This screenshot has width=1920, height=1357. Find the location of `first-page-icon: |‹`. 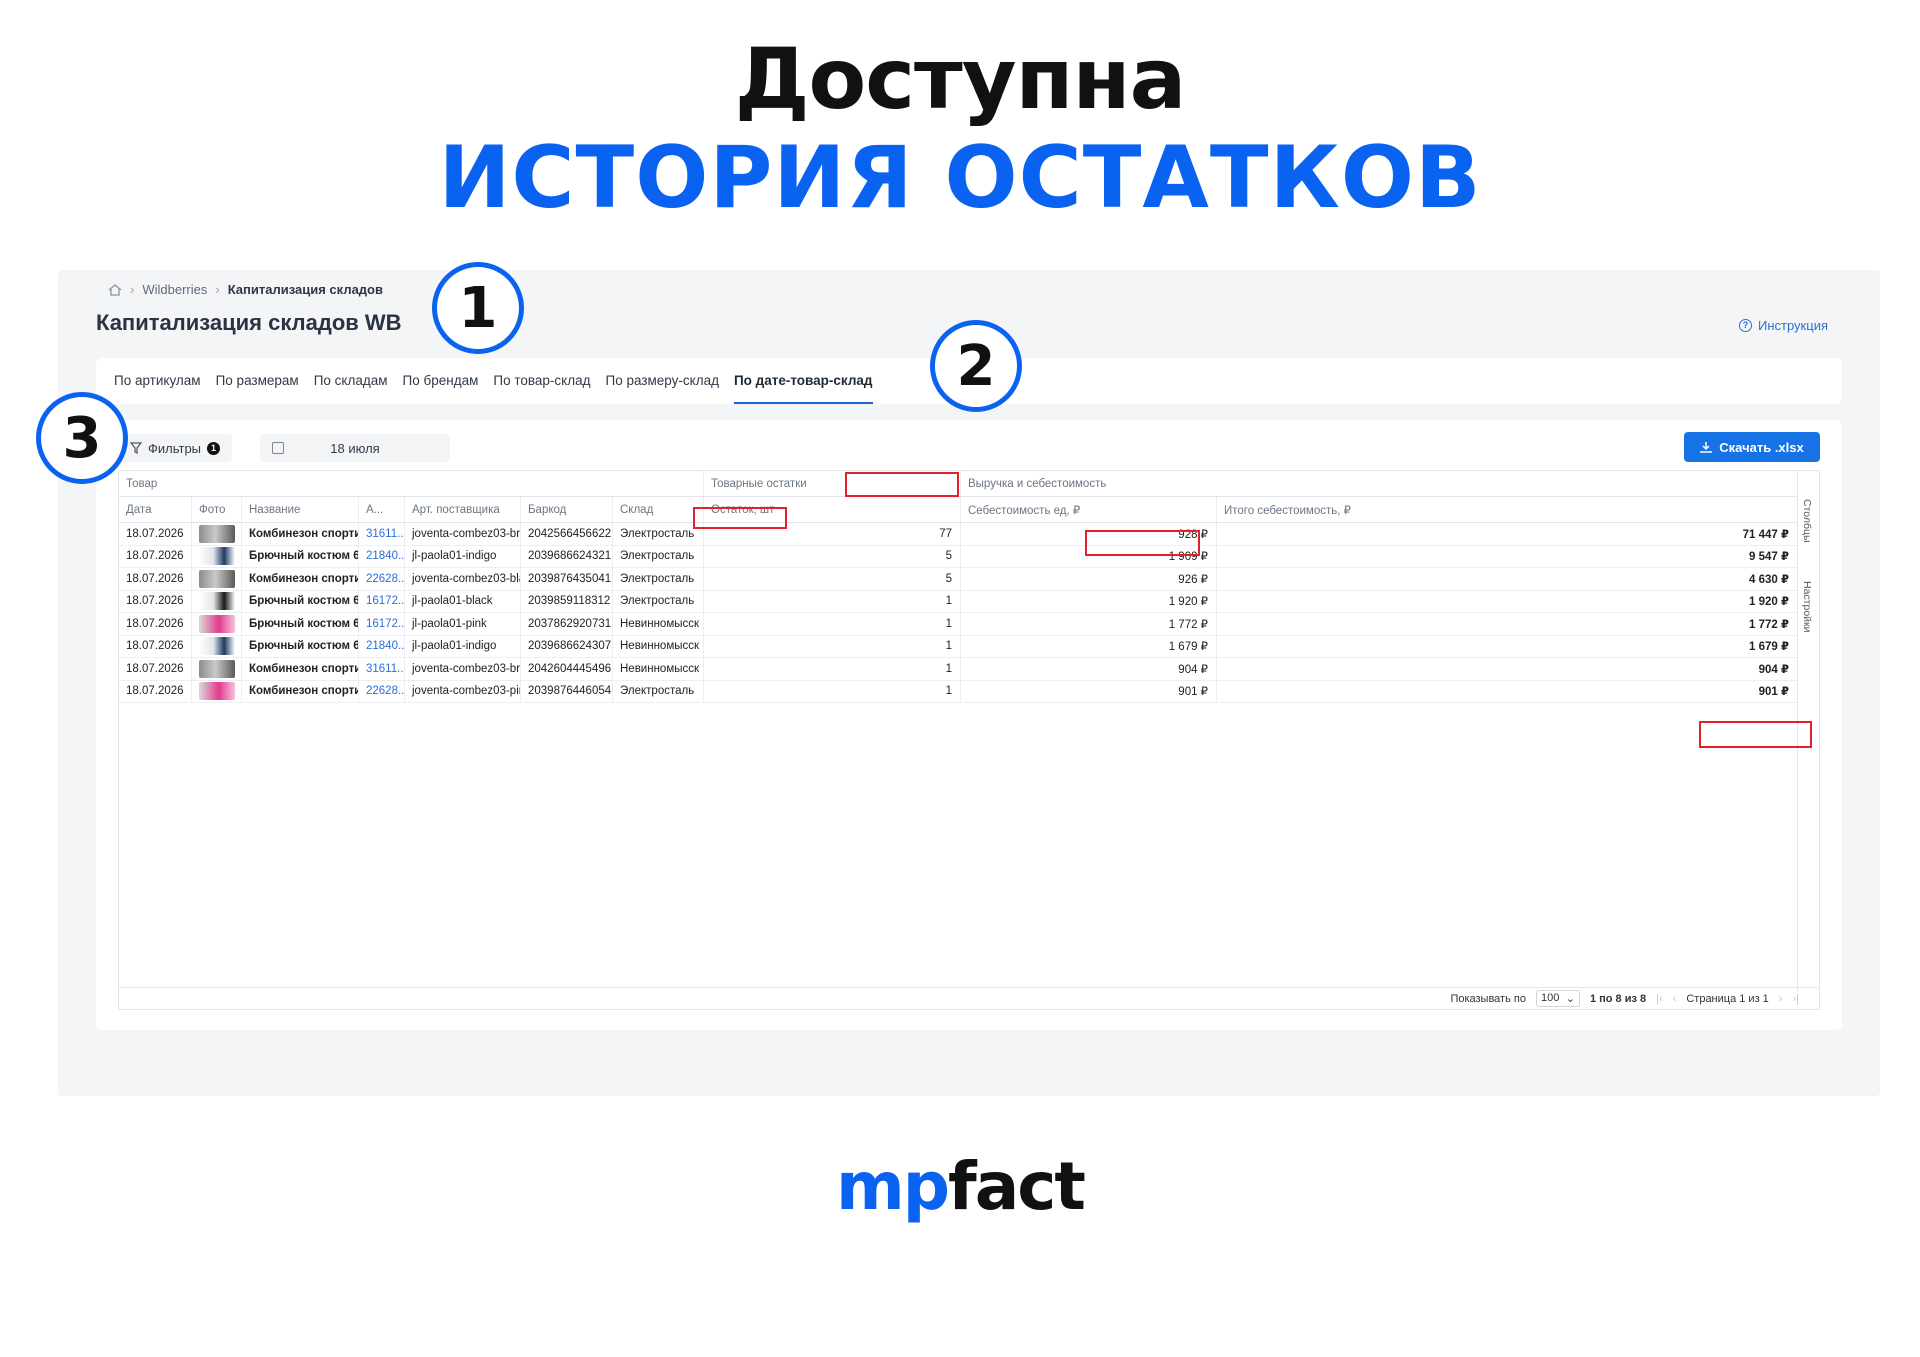

first-page-icon: |‹ is located at coordinates (1659, 999).